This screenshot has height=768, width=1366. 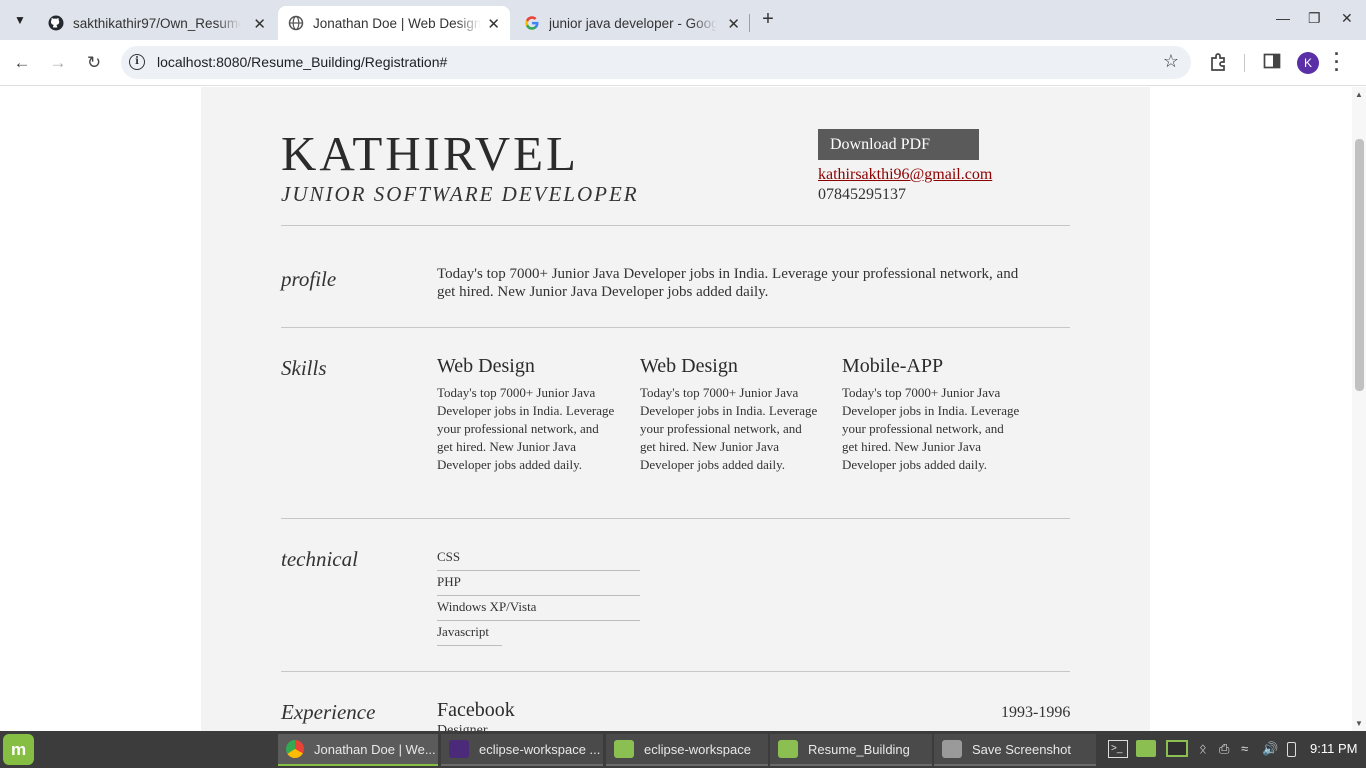 I want to click on experience-company: Facebook, so click(x=476, y=710).